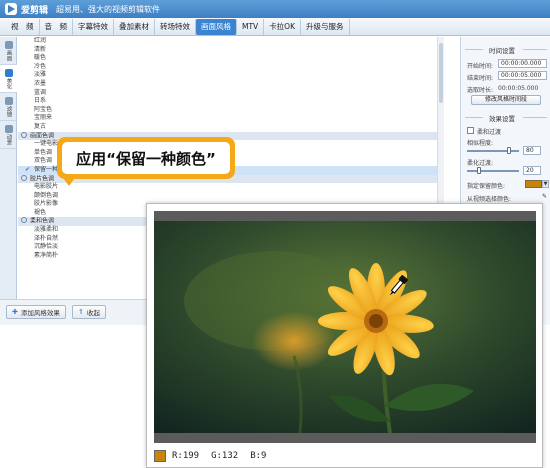 This screenshot has width=550, height=468. I want to click on title-bar: 爱剪辑 超易用、强大的视频剪辑软件, so click(275, 9).